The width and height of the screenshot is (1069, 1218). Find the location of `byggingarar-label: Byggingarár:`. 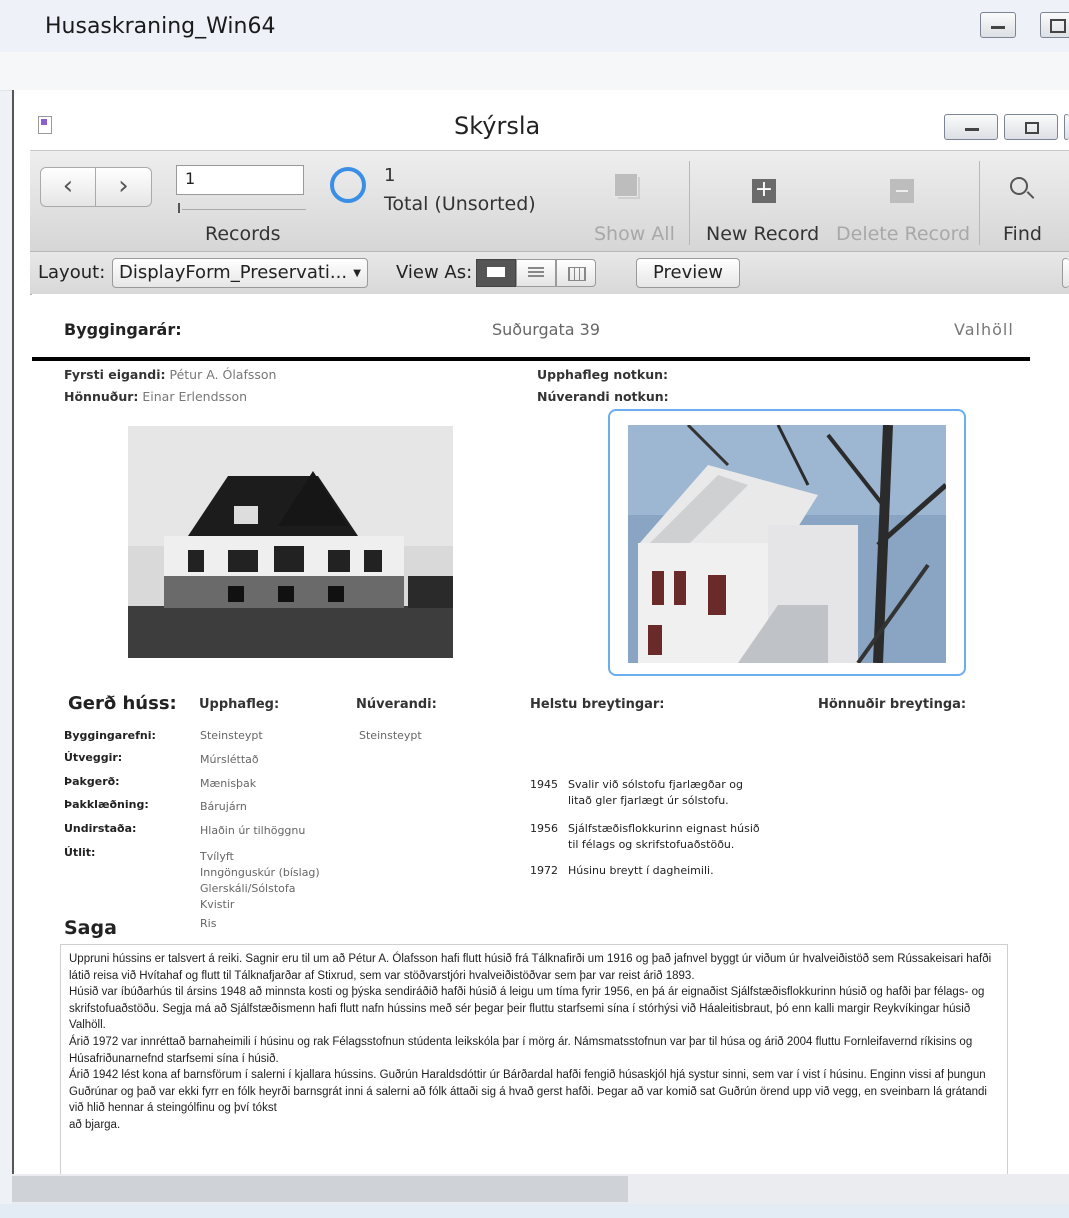

byggingarar-label: Byggingarár: is located at coordinates (123, 329).